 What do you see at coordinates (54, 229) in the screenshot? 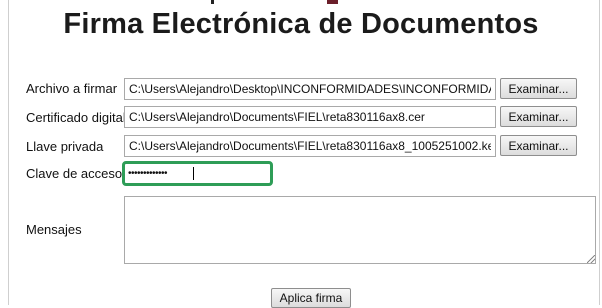
I see `mensajes-label: Mensajes` at bounding box center [54, 229].